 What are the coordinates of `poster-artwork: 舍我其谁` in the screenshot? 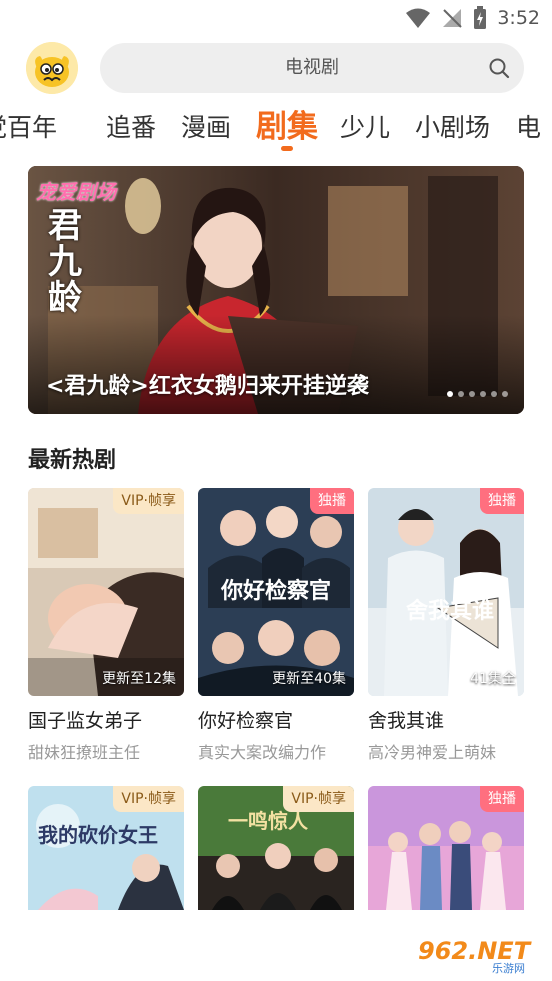 It's located at (446, 592).